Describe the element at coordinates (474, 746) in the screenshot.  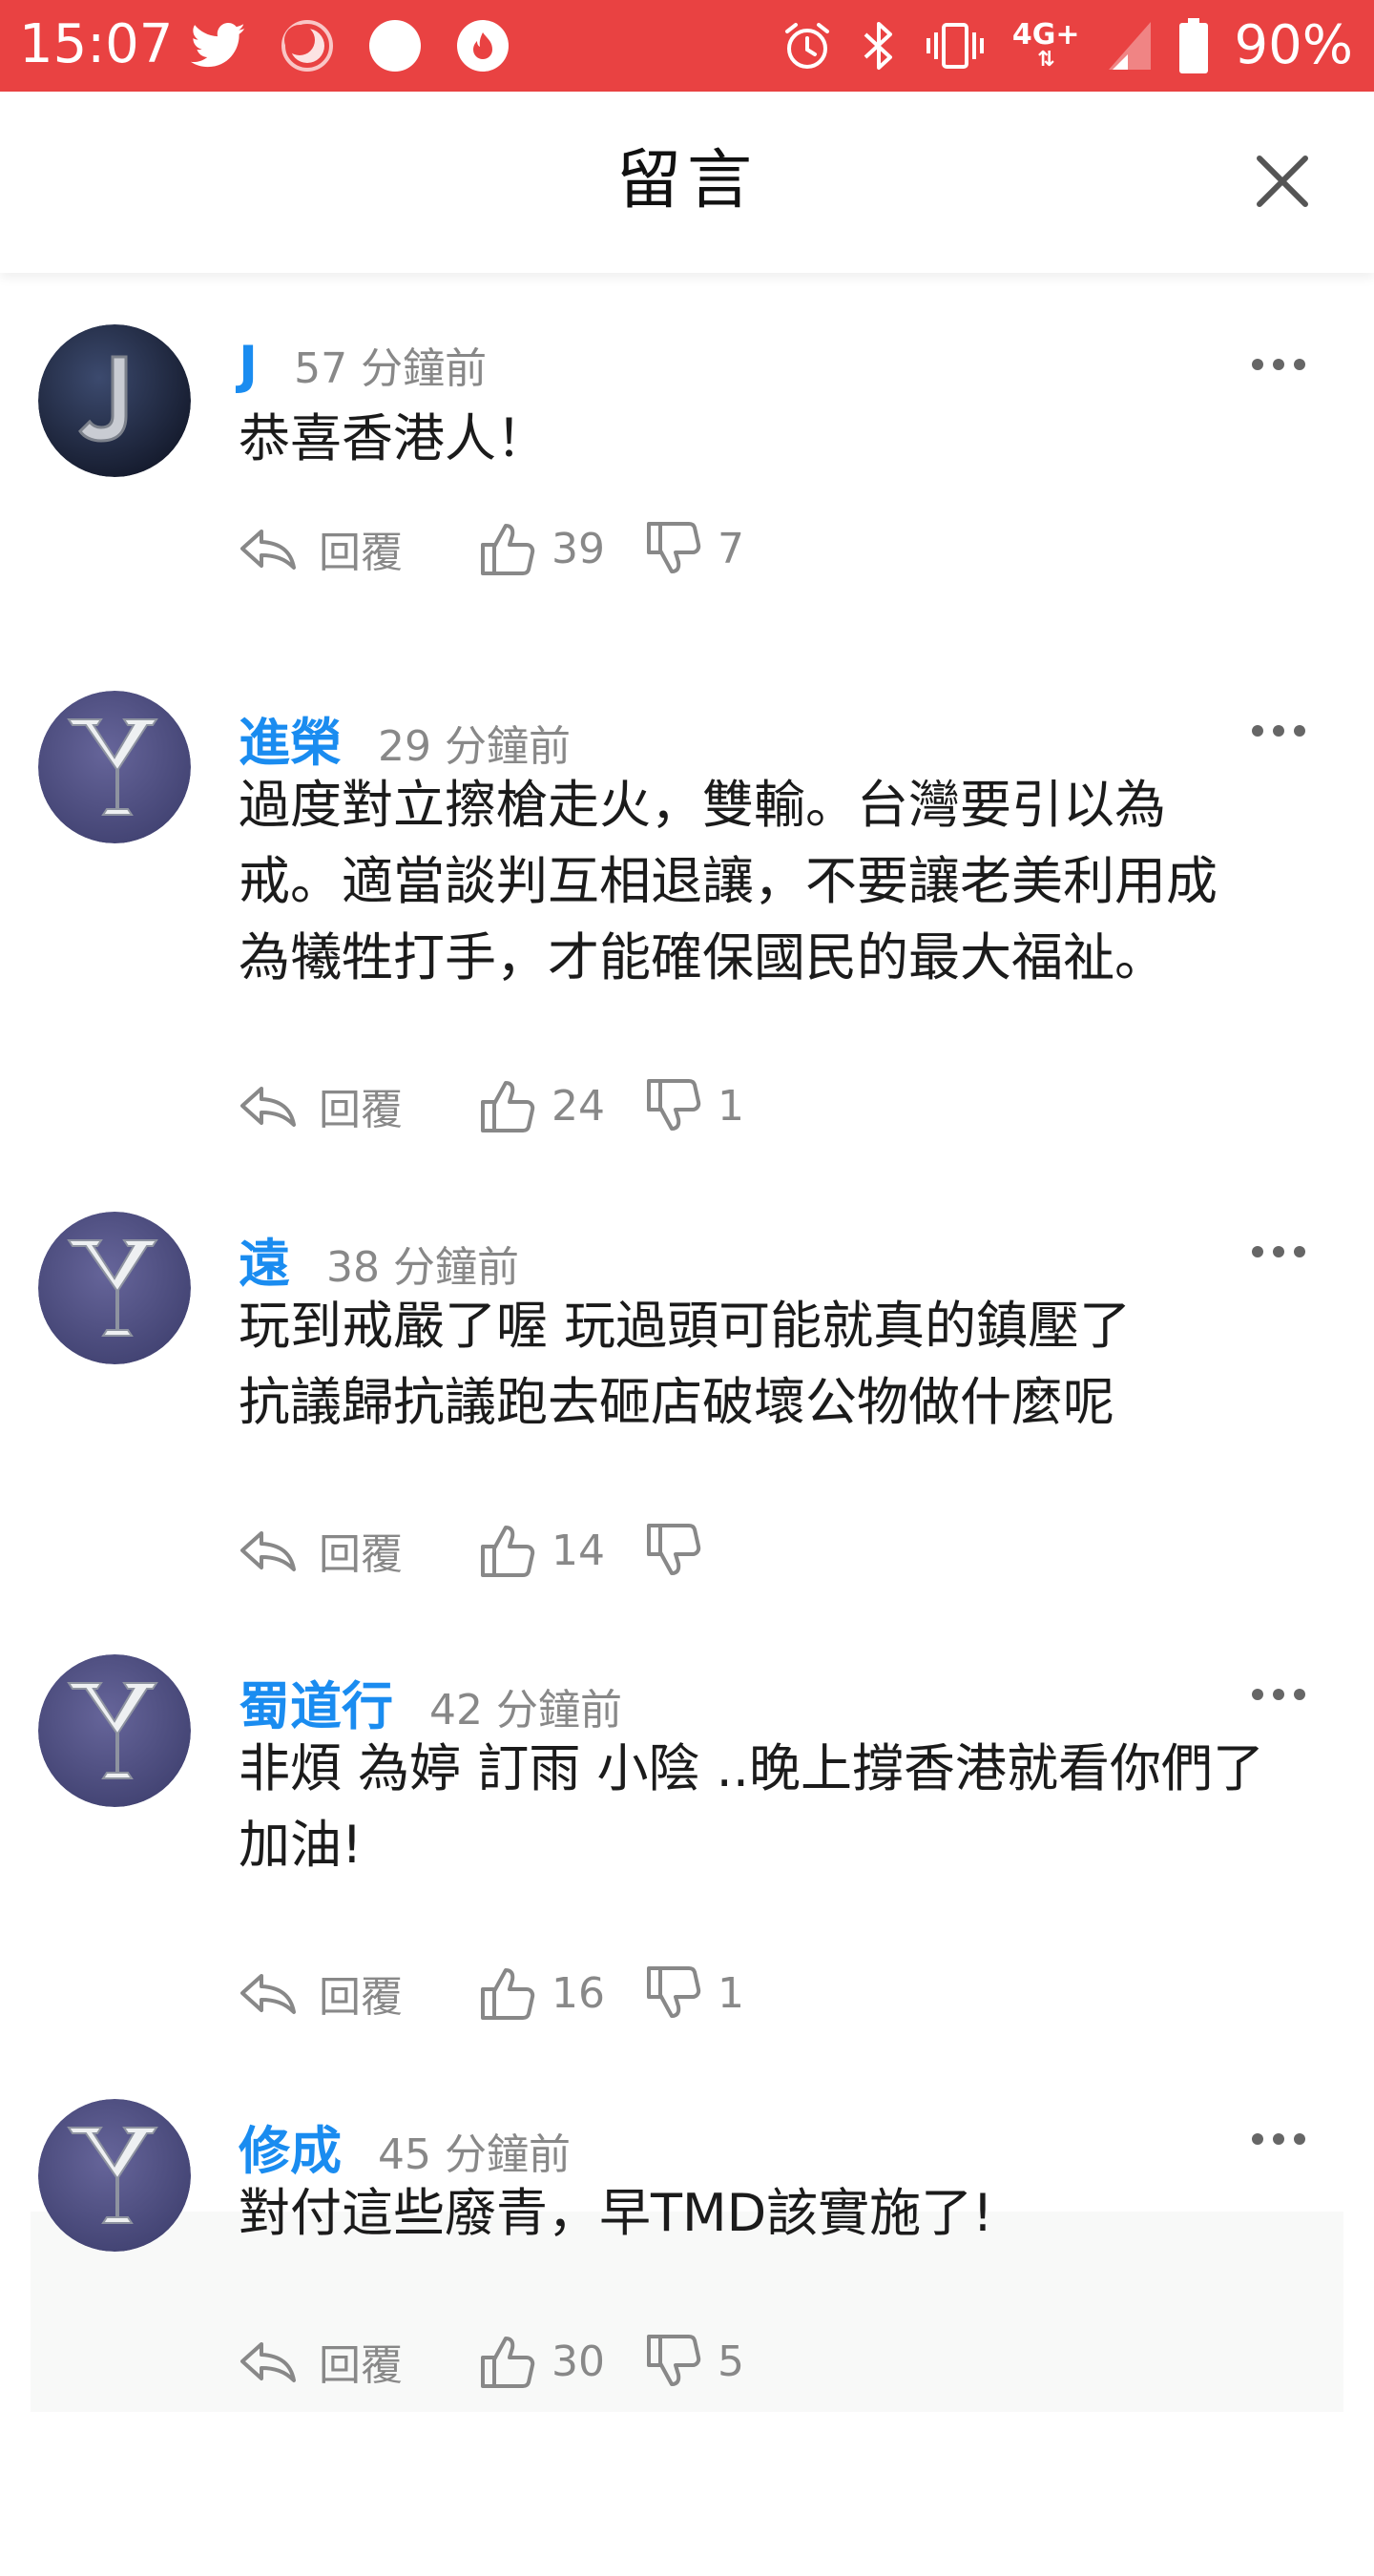
I see `comment-time: 29 分鐘前` at that location.